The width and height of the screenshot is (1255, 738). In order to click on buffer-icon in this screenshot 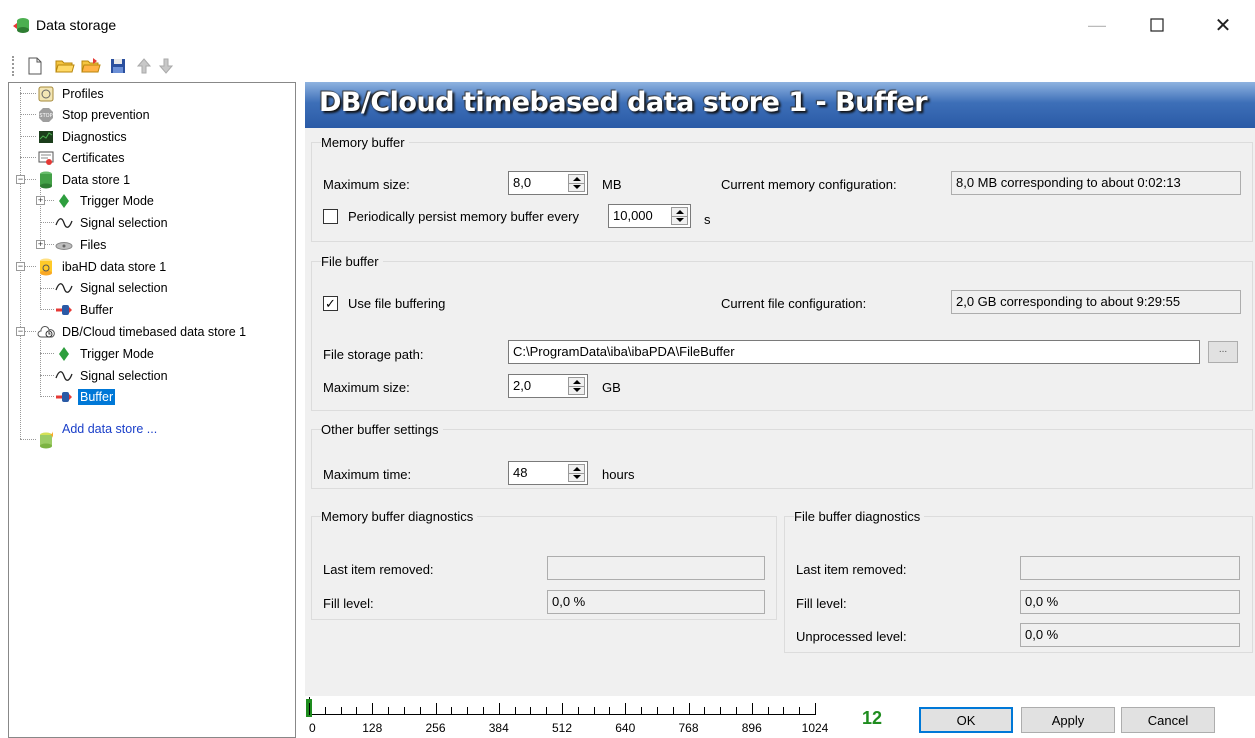, I will do `click(64, 310)`.